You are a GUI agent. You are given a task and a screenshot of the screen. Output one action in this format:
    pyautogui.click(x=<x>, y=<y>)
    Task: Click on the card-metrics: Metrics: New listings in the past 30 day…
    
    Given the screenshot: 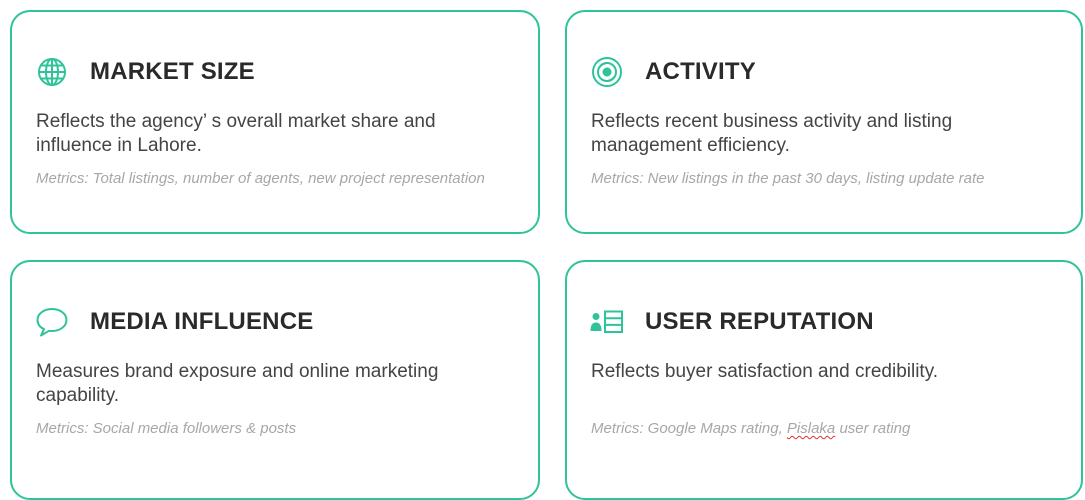 What is the action you would take?
    pyautogui.click(x=788, y=178)
    